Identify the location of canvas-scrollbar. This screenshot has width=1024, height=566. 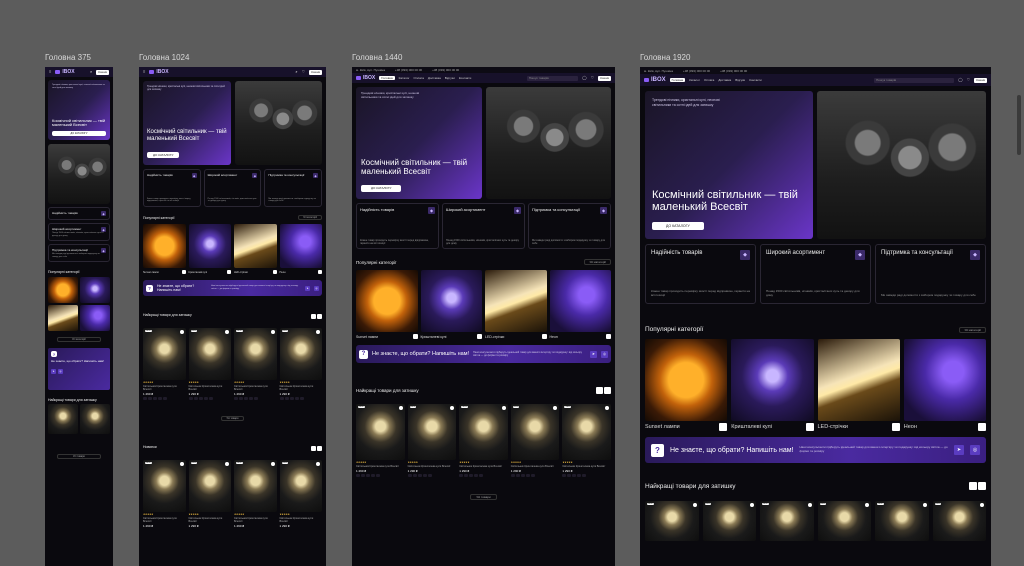
(1019, 125).